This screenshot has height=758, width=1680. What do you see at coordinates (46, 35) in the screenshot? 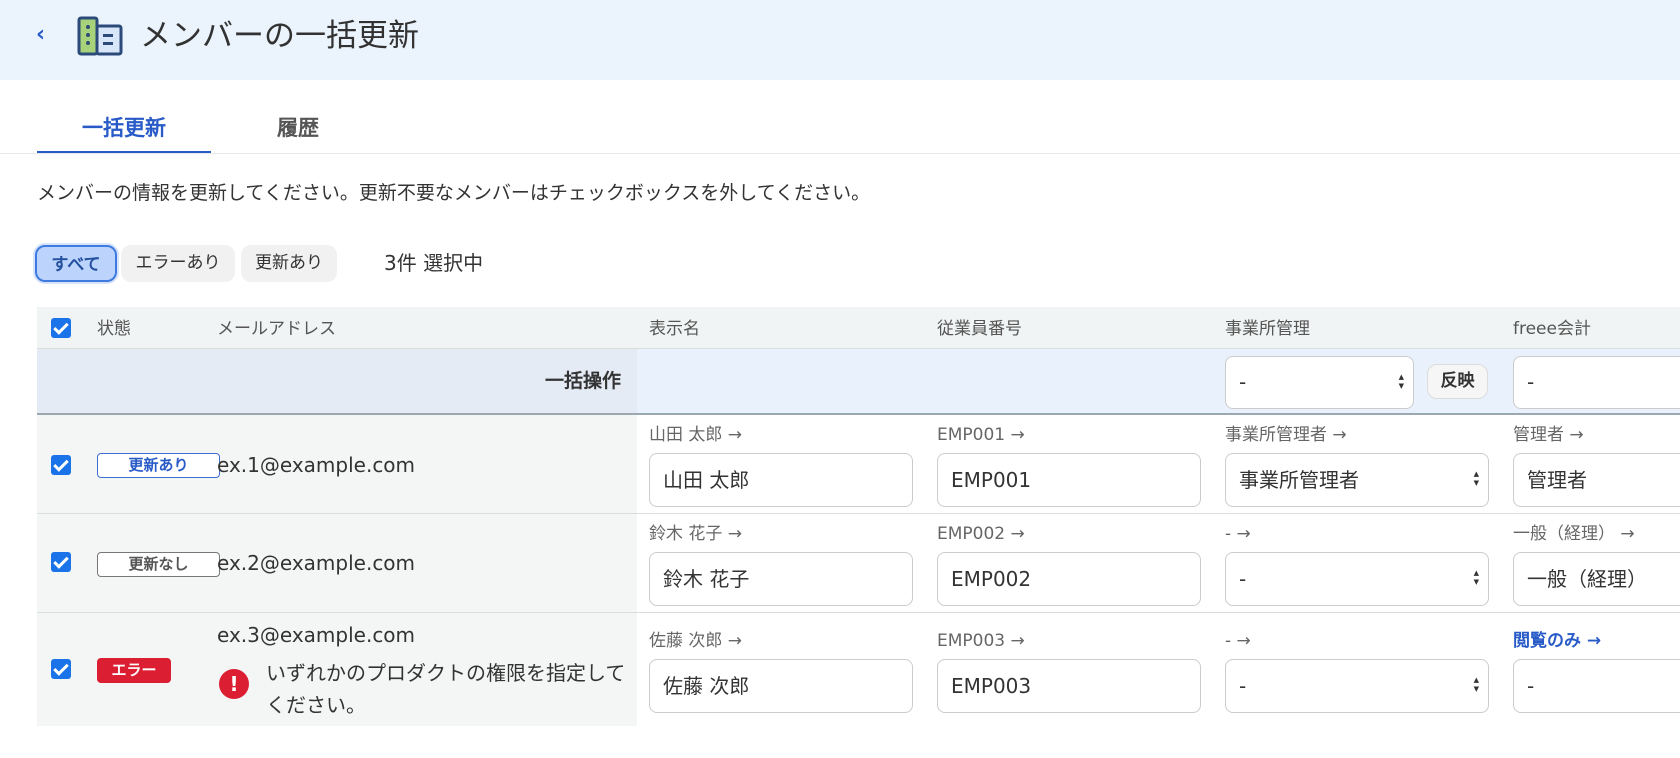
I see `back-icon: ‹` at bounding box center [46, 35].